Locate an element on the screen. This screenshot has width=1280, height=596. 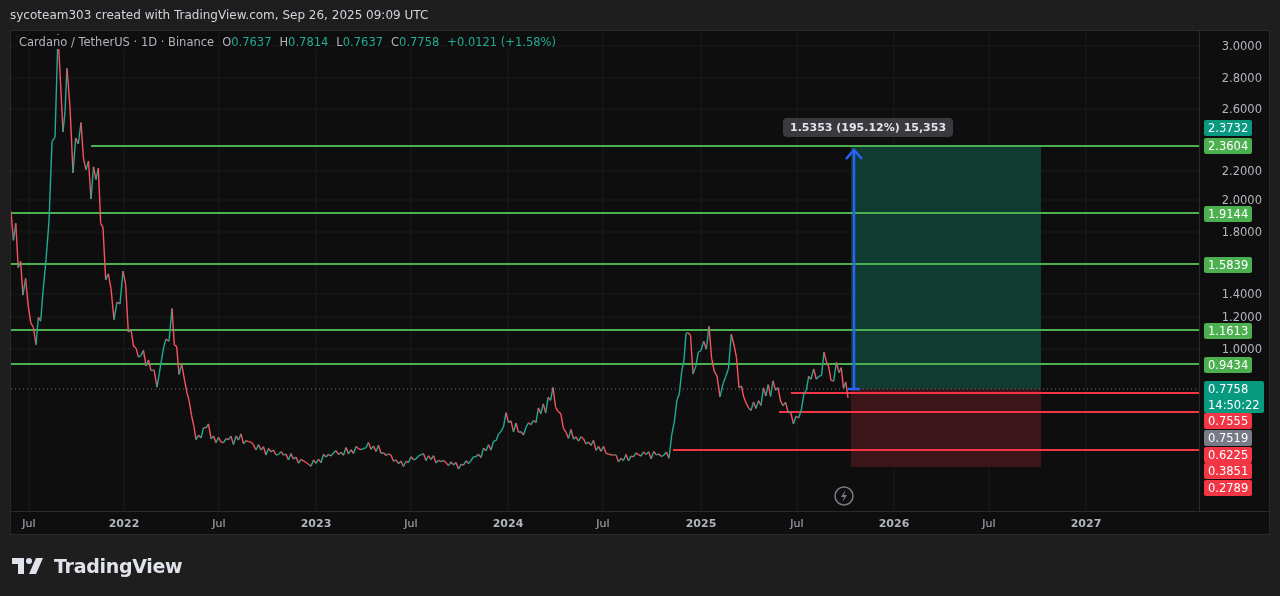
price-change: +0.0121 (+1.58%) is located at coordinates (501, 42).